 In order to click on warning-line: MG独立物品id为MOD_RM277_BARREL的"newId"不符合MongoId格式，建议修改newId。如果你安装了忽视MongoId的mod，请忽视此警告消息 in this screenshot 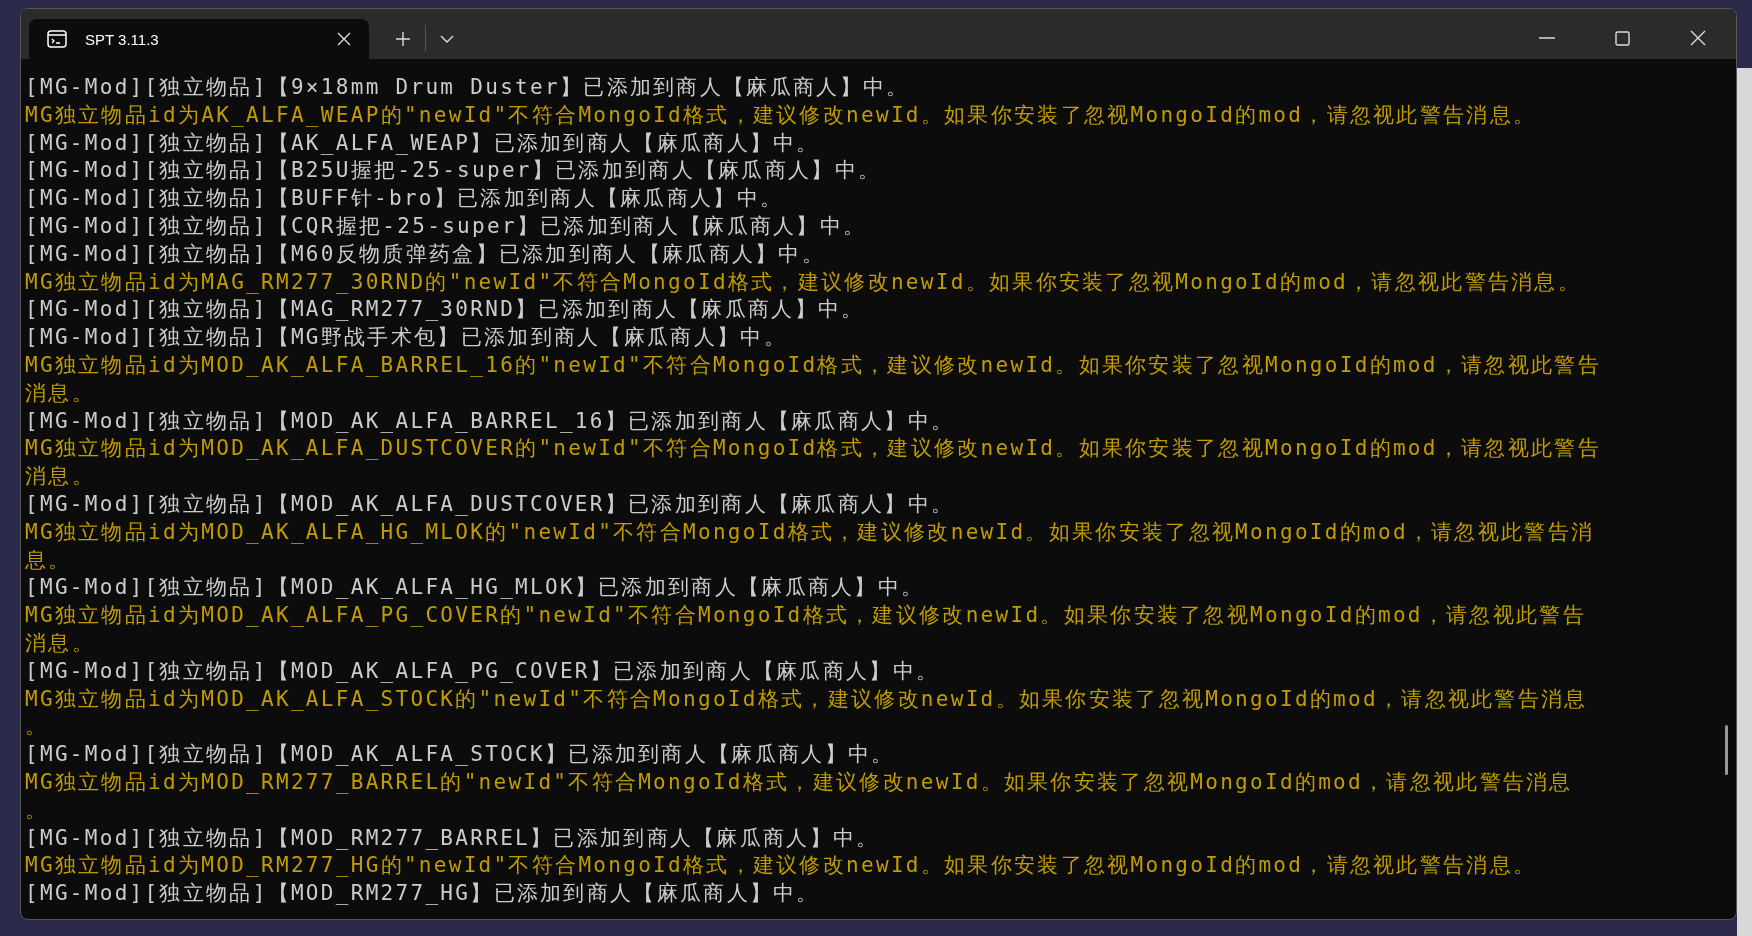, I will do `click(799, 782)`.